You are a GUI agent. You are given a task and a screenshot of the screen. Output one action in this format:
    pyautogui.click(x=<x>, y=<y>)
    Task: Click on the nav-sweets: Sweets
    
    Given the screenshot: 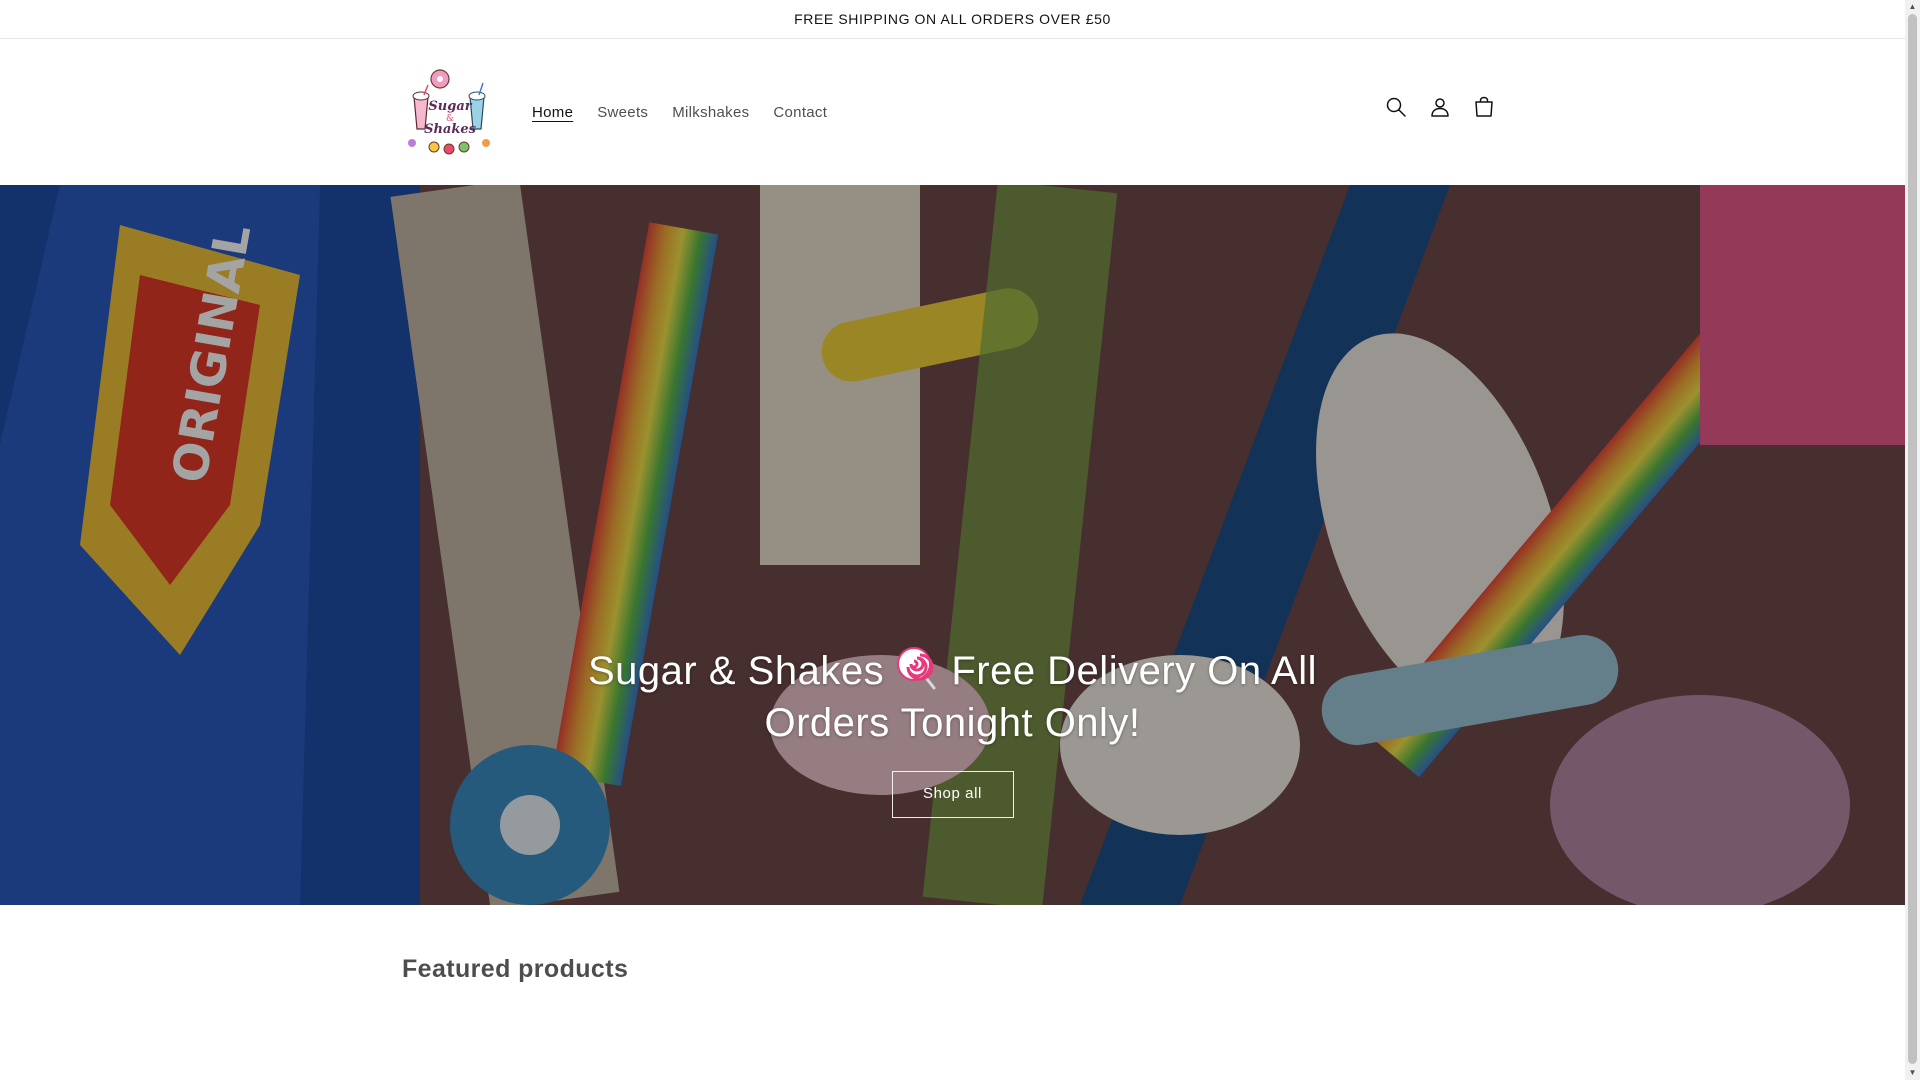 What is the action you would take?
    pyautogui.click(x=622, y=112)
    